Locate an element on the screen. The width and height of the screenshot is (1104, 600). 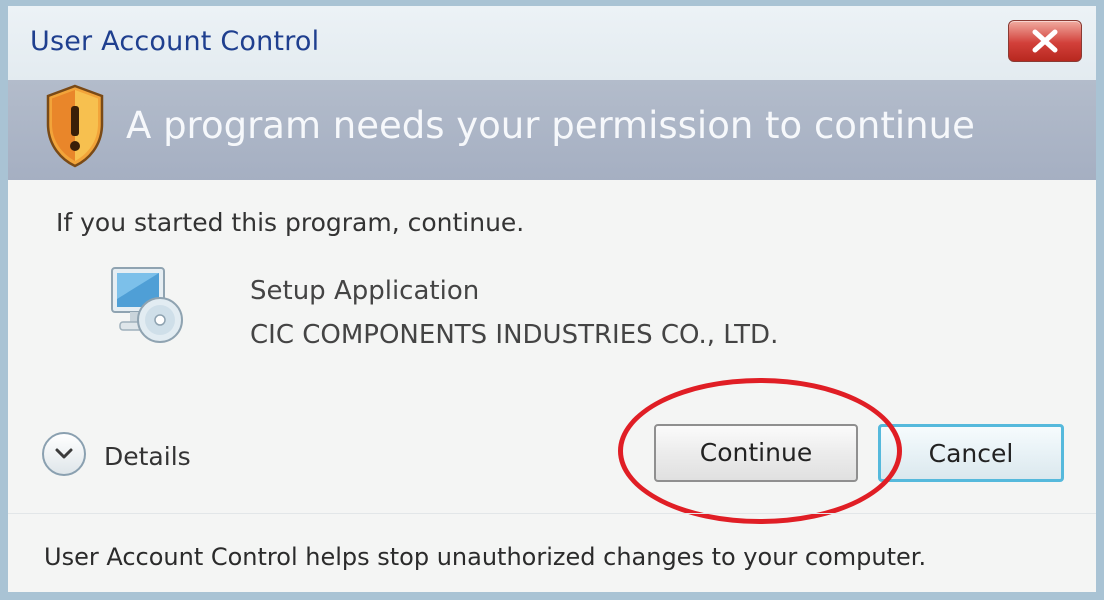
shield-warning-icon is located at coordinates (75, 126).